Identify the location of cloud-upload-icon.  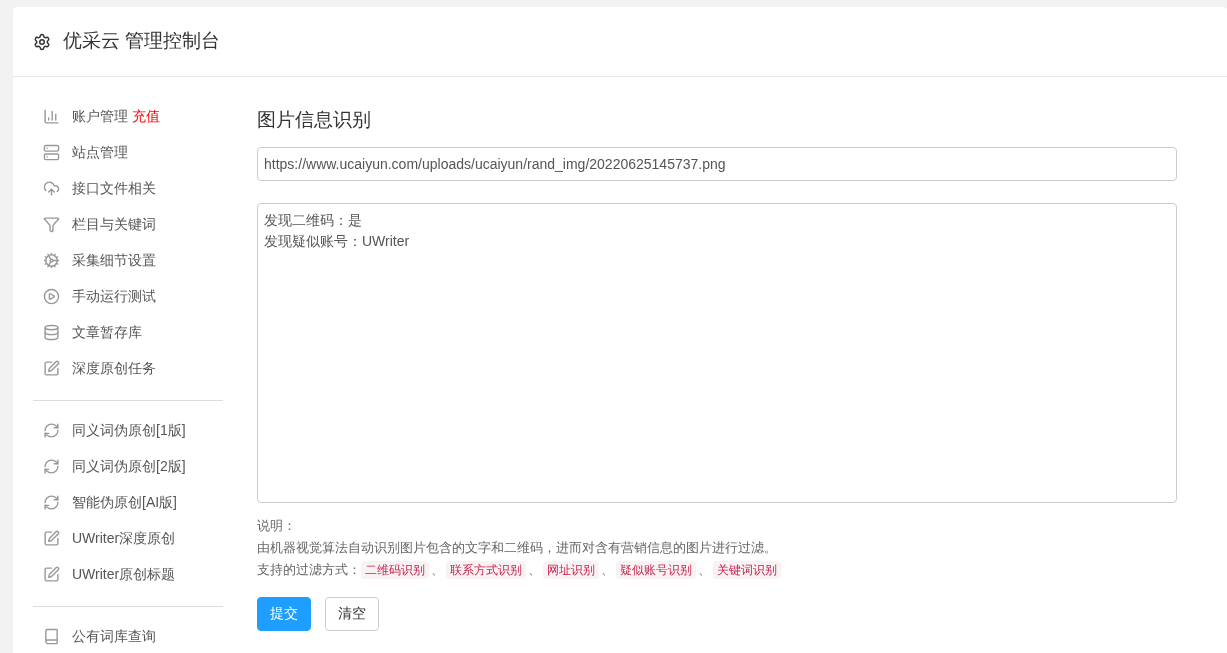
(51, 188).